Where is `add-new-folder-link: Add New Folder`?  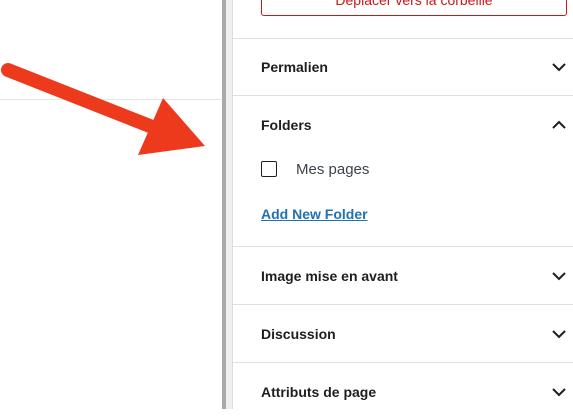 add-new-folder-link: Add New Folder is located at coordinates (314, 214).